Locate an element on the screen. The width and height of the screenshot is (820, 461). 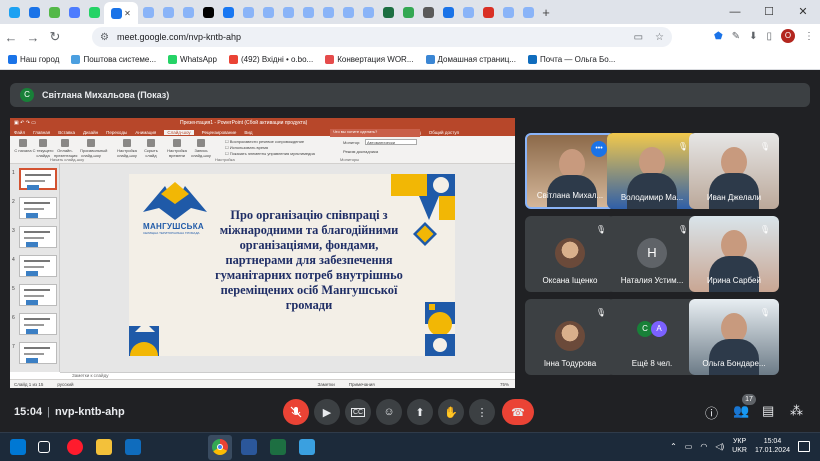
menu-dots-icon: ⋮ is located at coordinates (809, 36).